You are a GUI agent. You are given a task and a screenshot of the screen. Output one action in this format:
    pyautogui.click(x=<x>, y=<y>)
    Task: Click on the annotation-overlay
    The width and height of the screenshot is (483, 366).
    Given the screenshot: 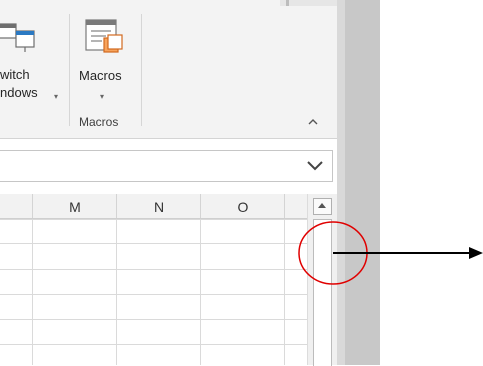 What is the action you would take?
    pyautogui.click(x=390, y=253)
    